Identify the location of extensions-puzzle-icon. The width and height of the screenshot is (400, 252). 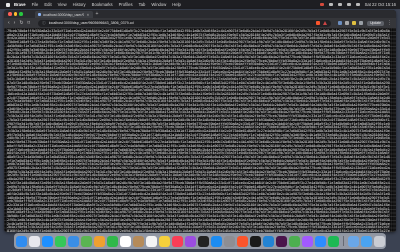
(361, 23).